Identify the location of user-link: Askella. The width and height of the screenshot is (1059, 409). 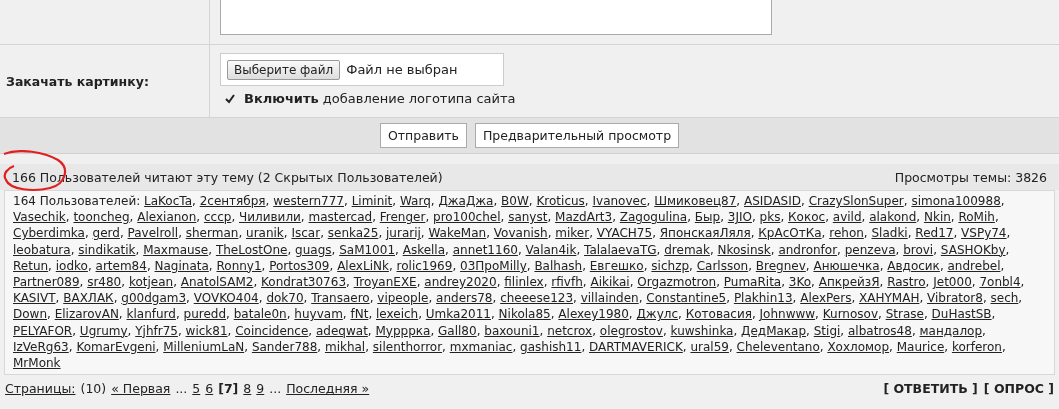
(424, 249).